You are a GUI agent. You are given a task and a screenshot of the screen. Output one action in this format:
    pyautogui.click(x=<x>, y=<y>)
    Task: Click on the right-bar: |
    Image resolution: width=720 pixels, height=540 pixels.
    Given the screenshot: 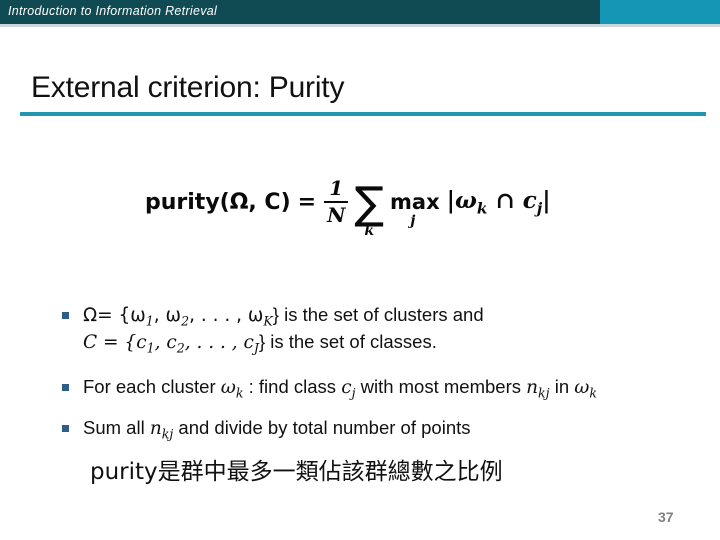 What is the action you would take?
    pyautogui.click(x=546, y=200)
    